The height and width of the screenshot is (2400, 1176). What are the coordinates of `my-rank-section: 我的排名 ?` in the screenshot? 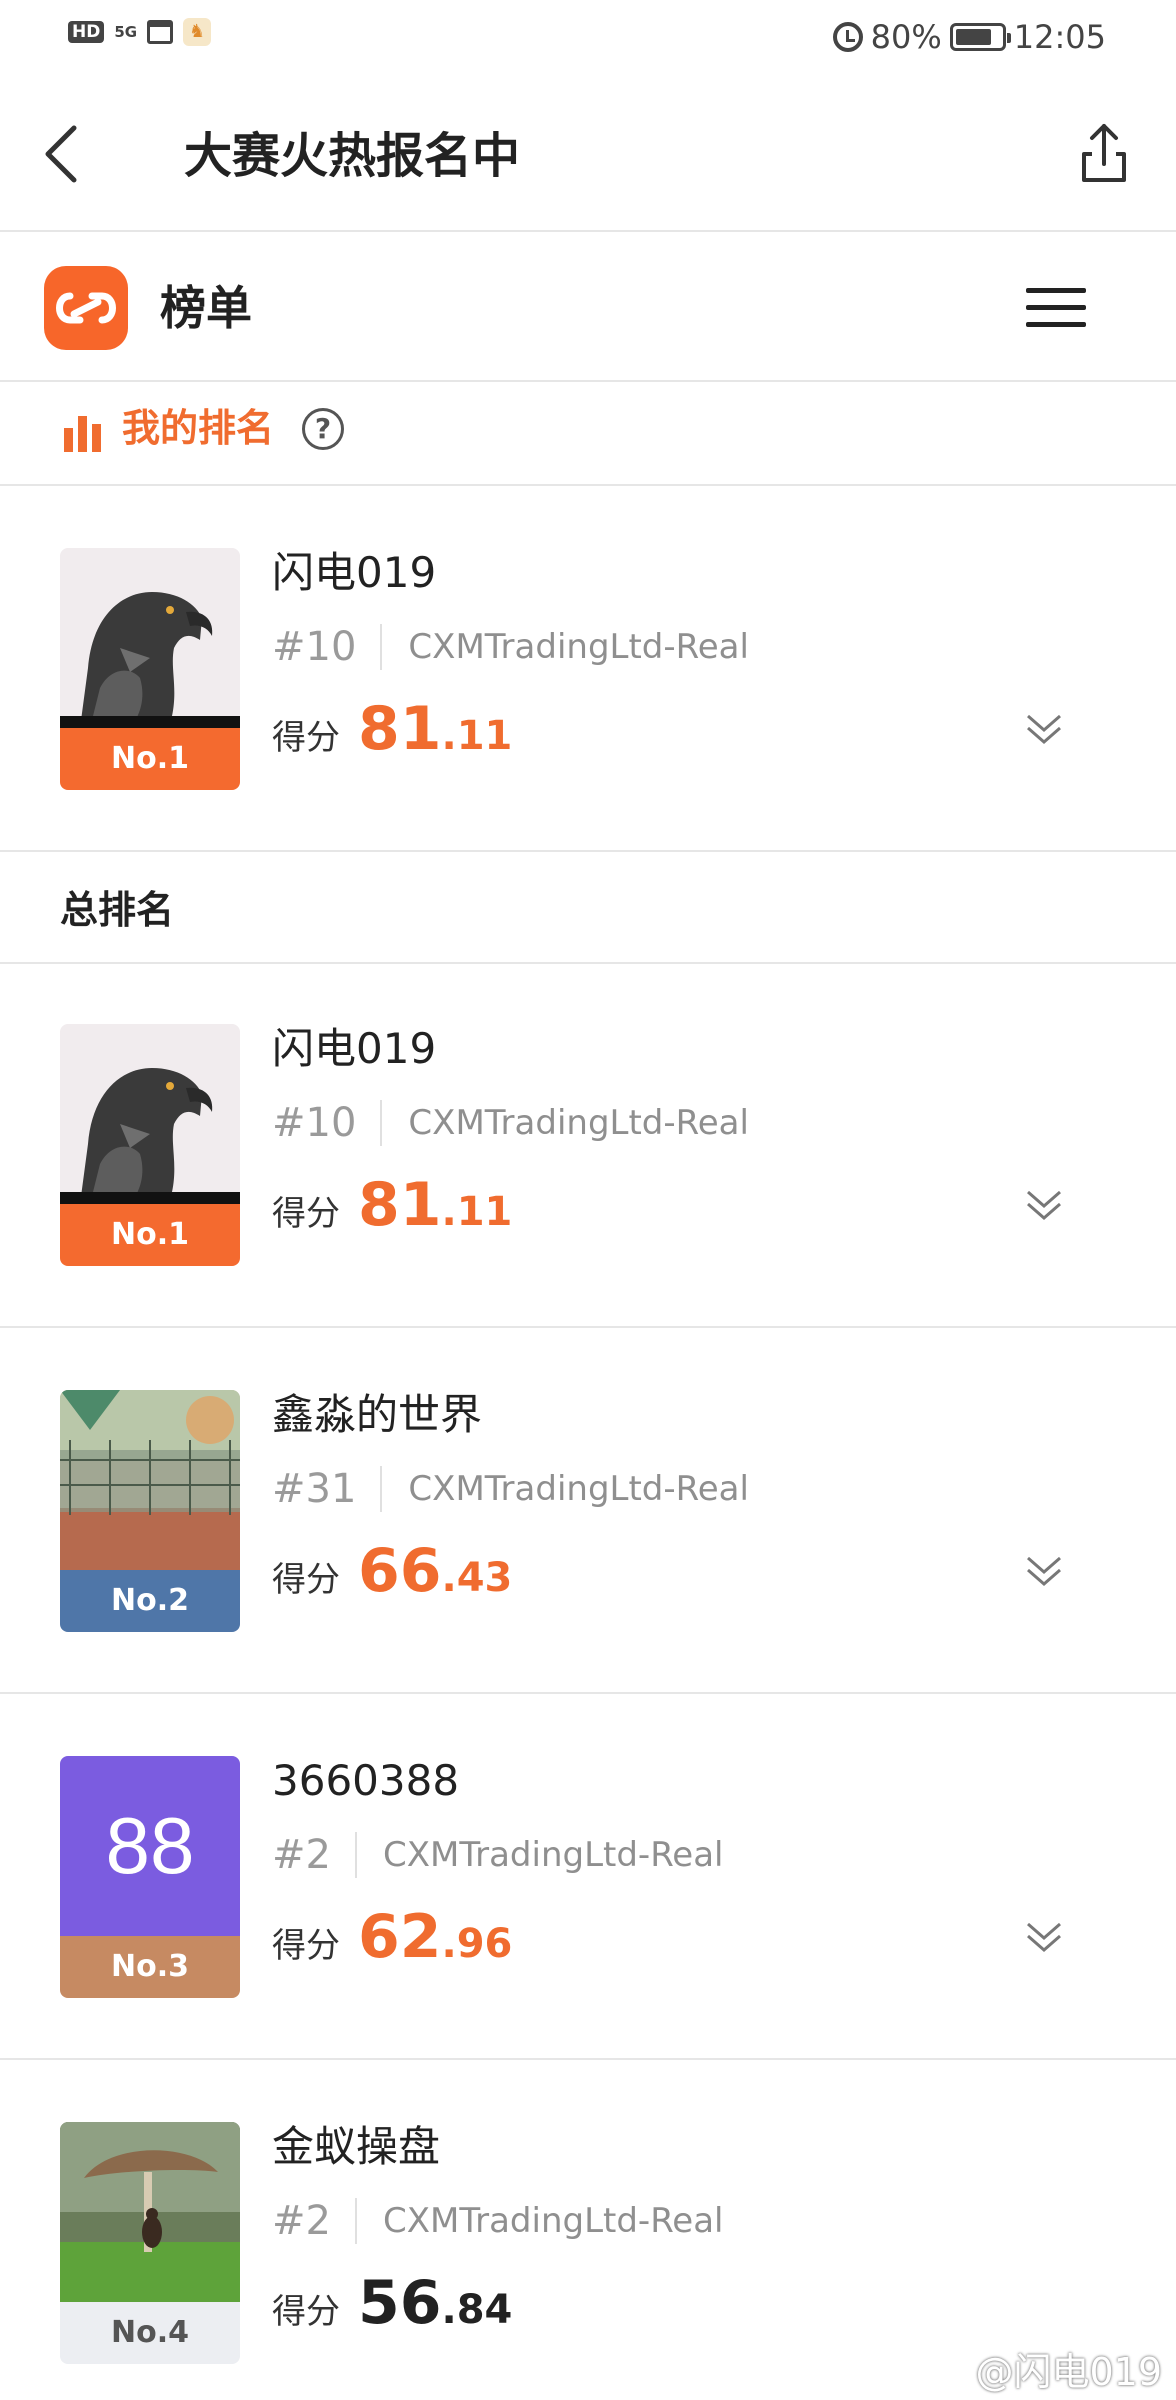 It's located at (588, 435).